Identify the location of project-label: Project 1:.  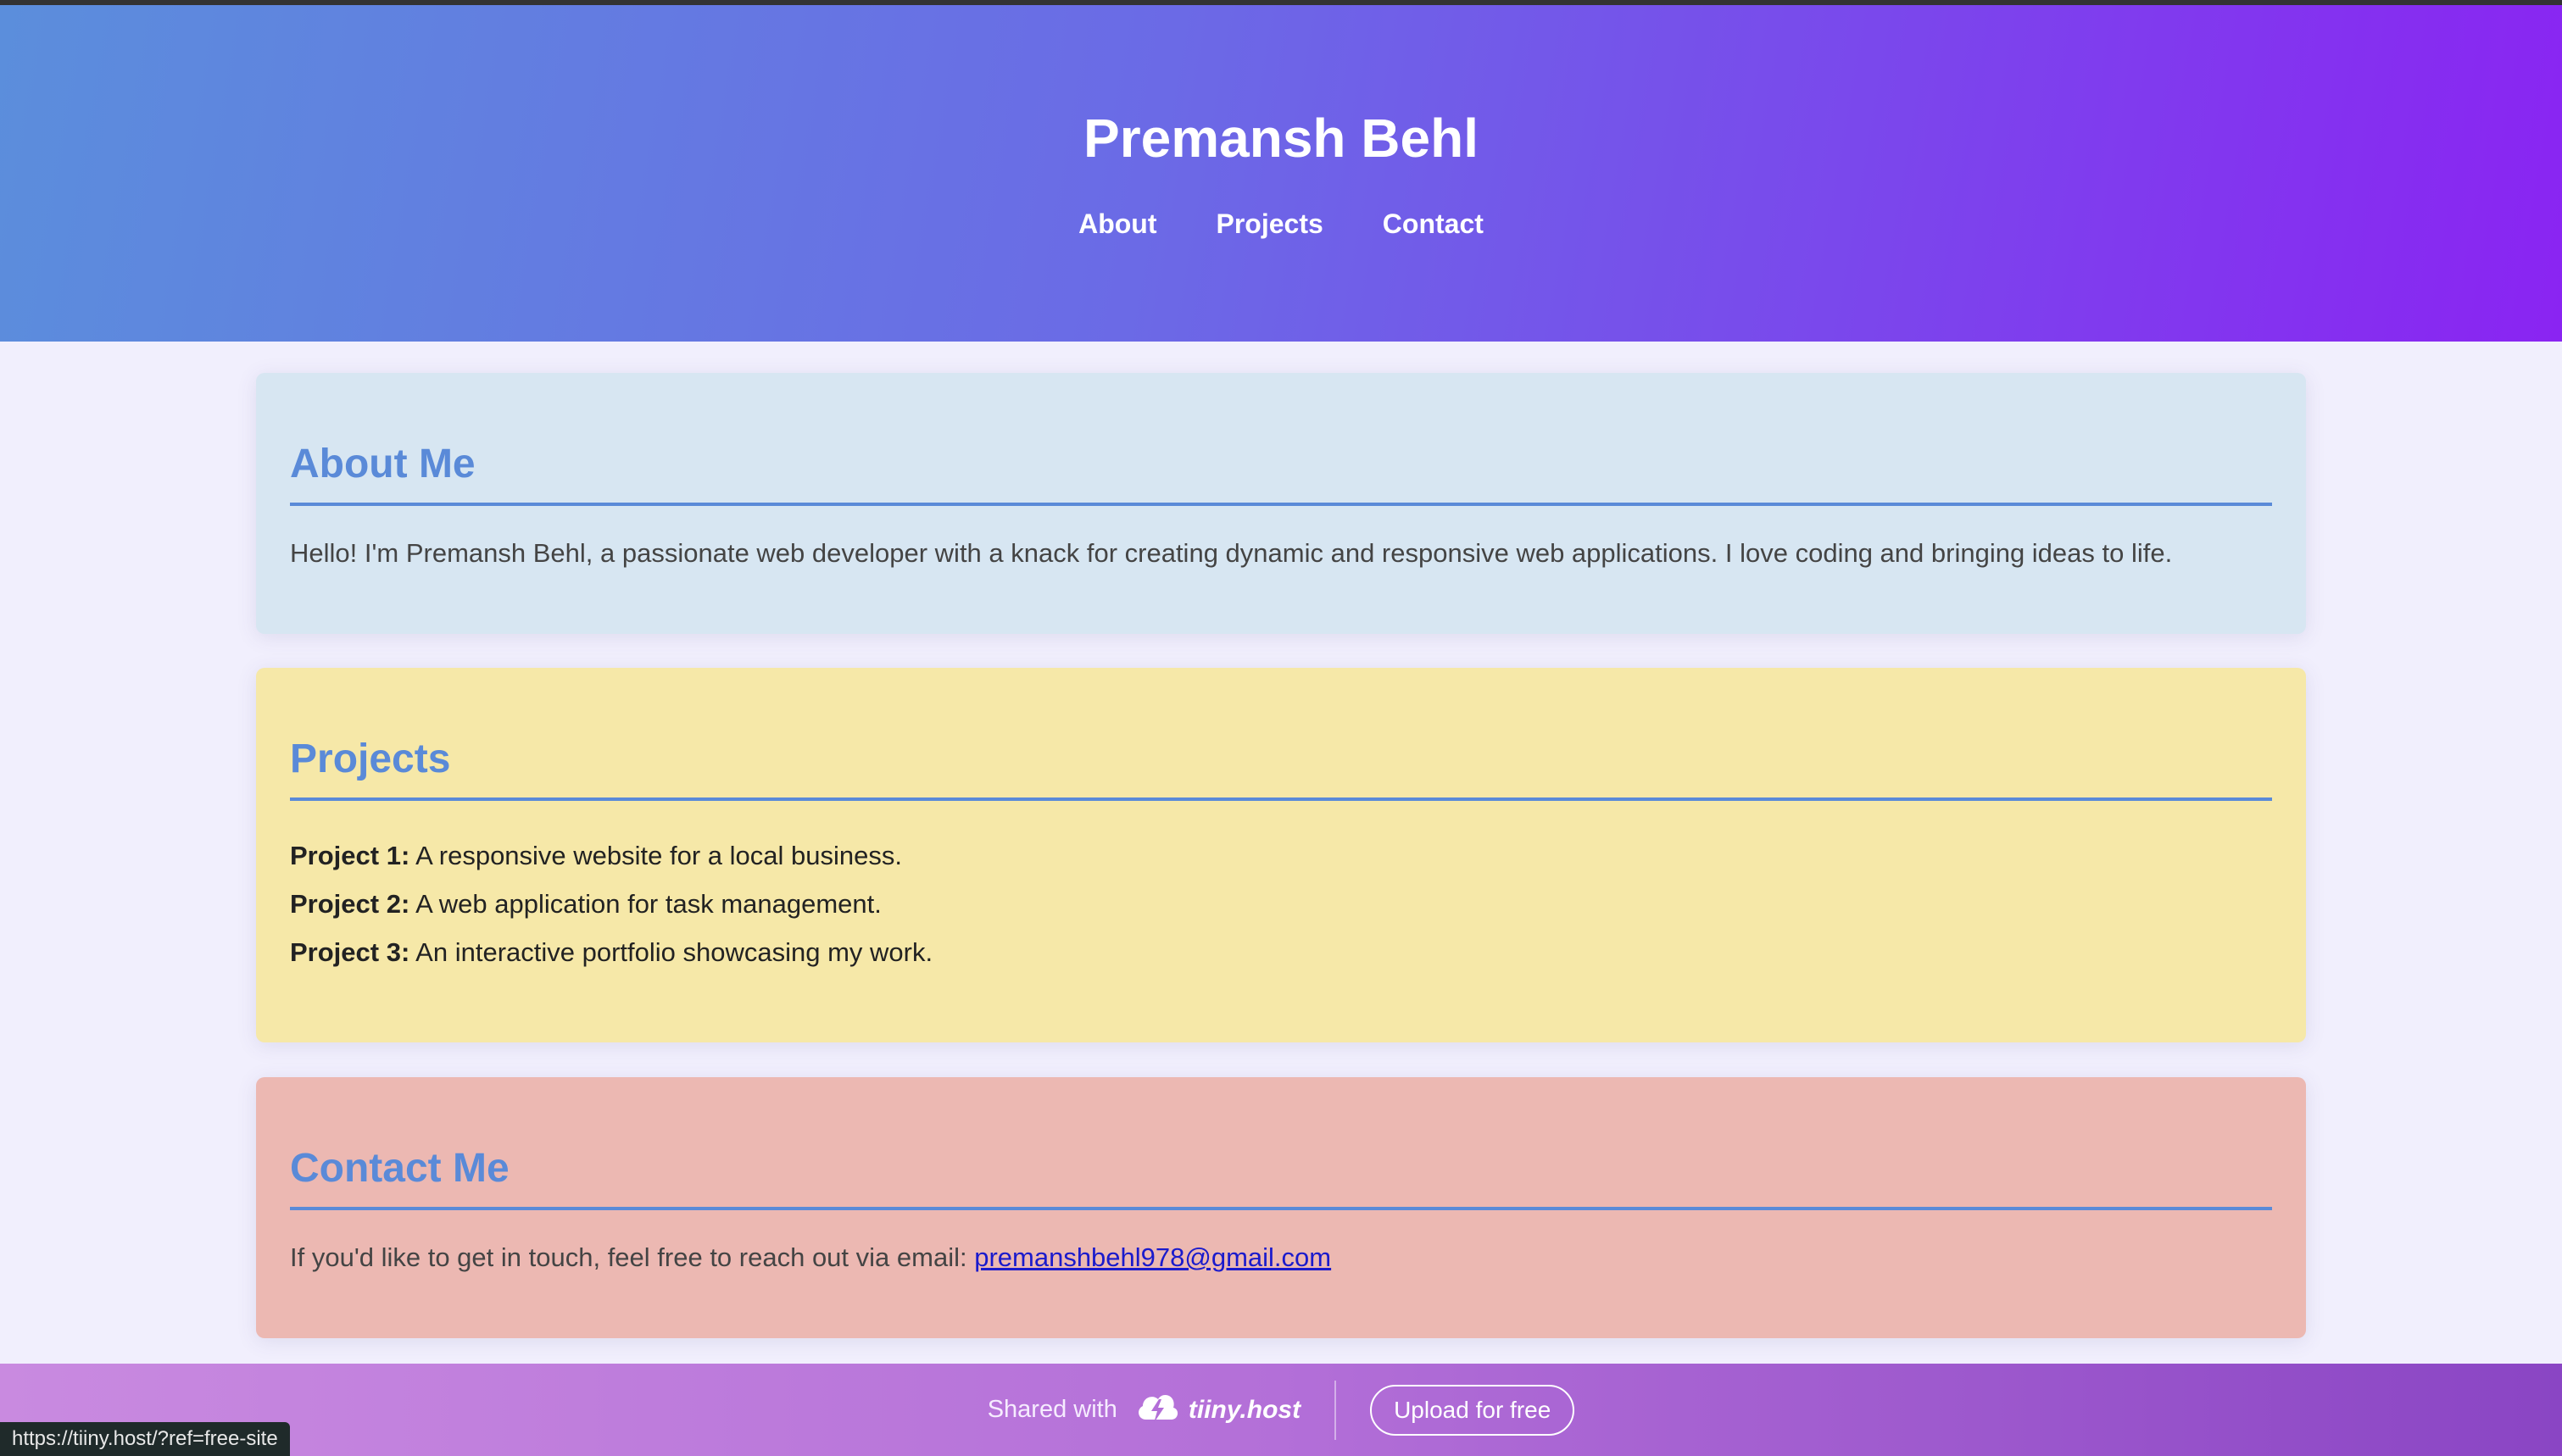
(350, 856).